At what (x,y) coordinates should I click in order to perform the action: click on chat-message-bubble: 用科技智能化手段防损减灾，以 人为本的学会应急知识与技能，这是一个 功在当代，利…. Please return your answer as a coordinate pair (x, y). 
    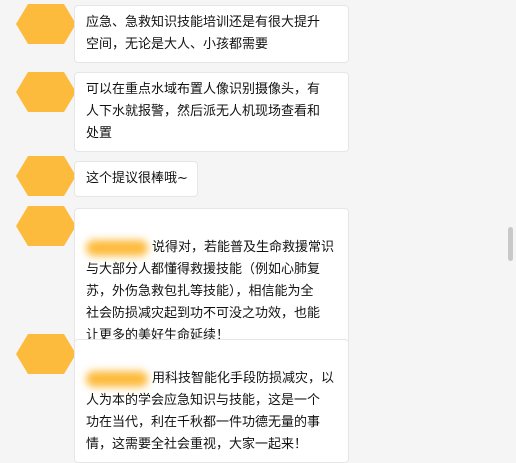
    Looking at the image, I should click on (211, 401).